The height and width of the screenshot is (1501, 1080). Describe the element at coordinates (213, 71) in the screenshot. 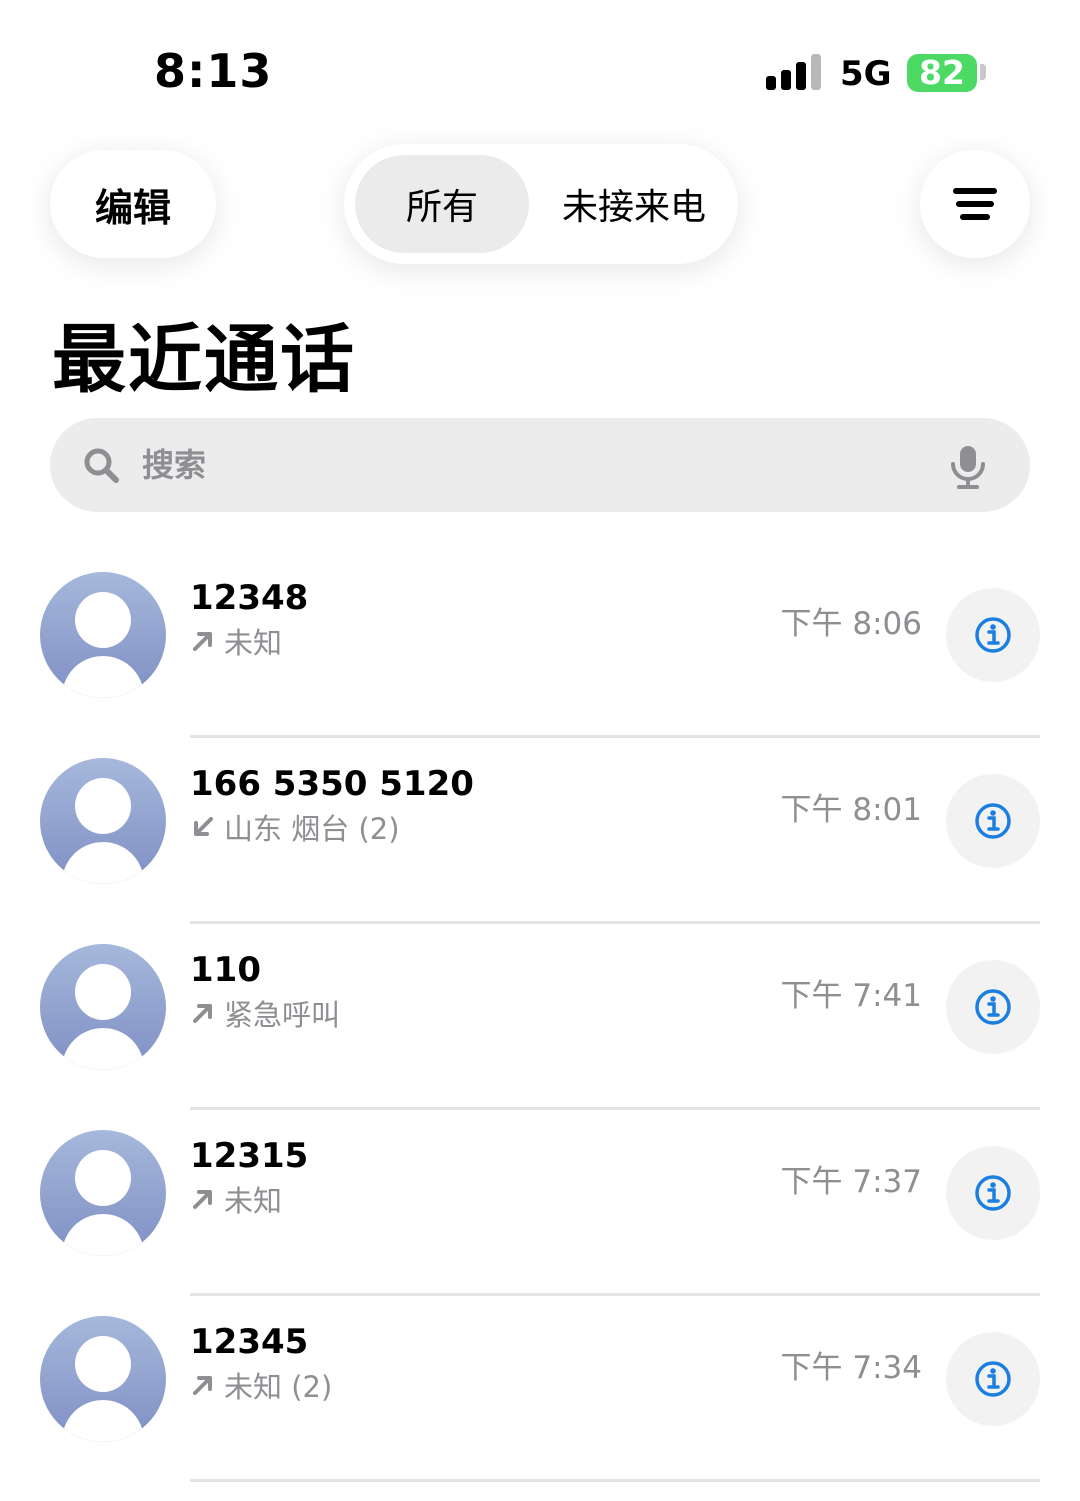

I see `status-time: 8:13` at that location.